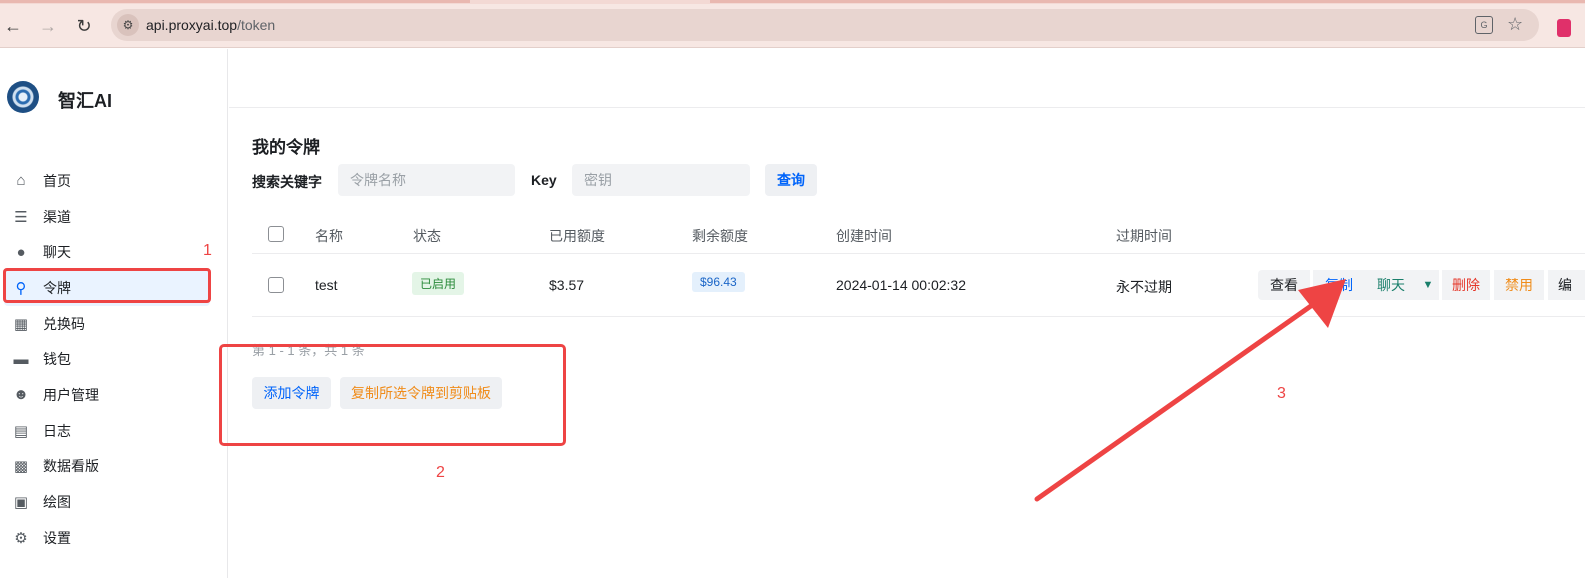  What do you see at coordinates (864, 236) in the screenshot?
I see `column-header-created: 创建时间` at bounding box center [864, 236].